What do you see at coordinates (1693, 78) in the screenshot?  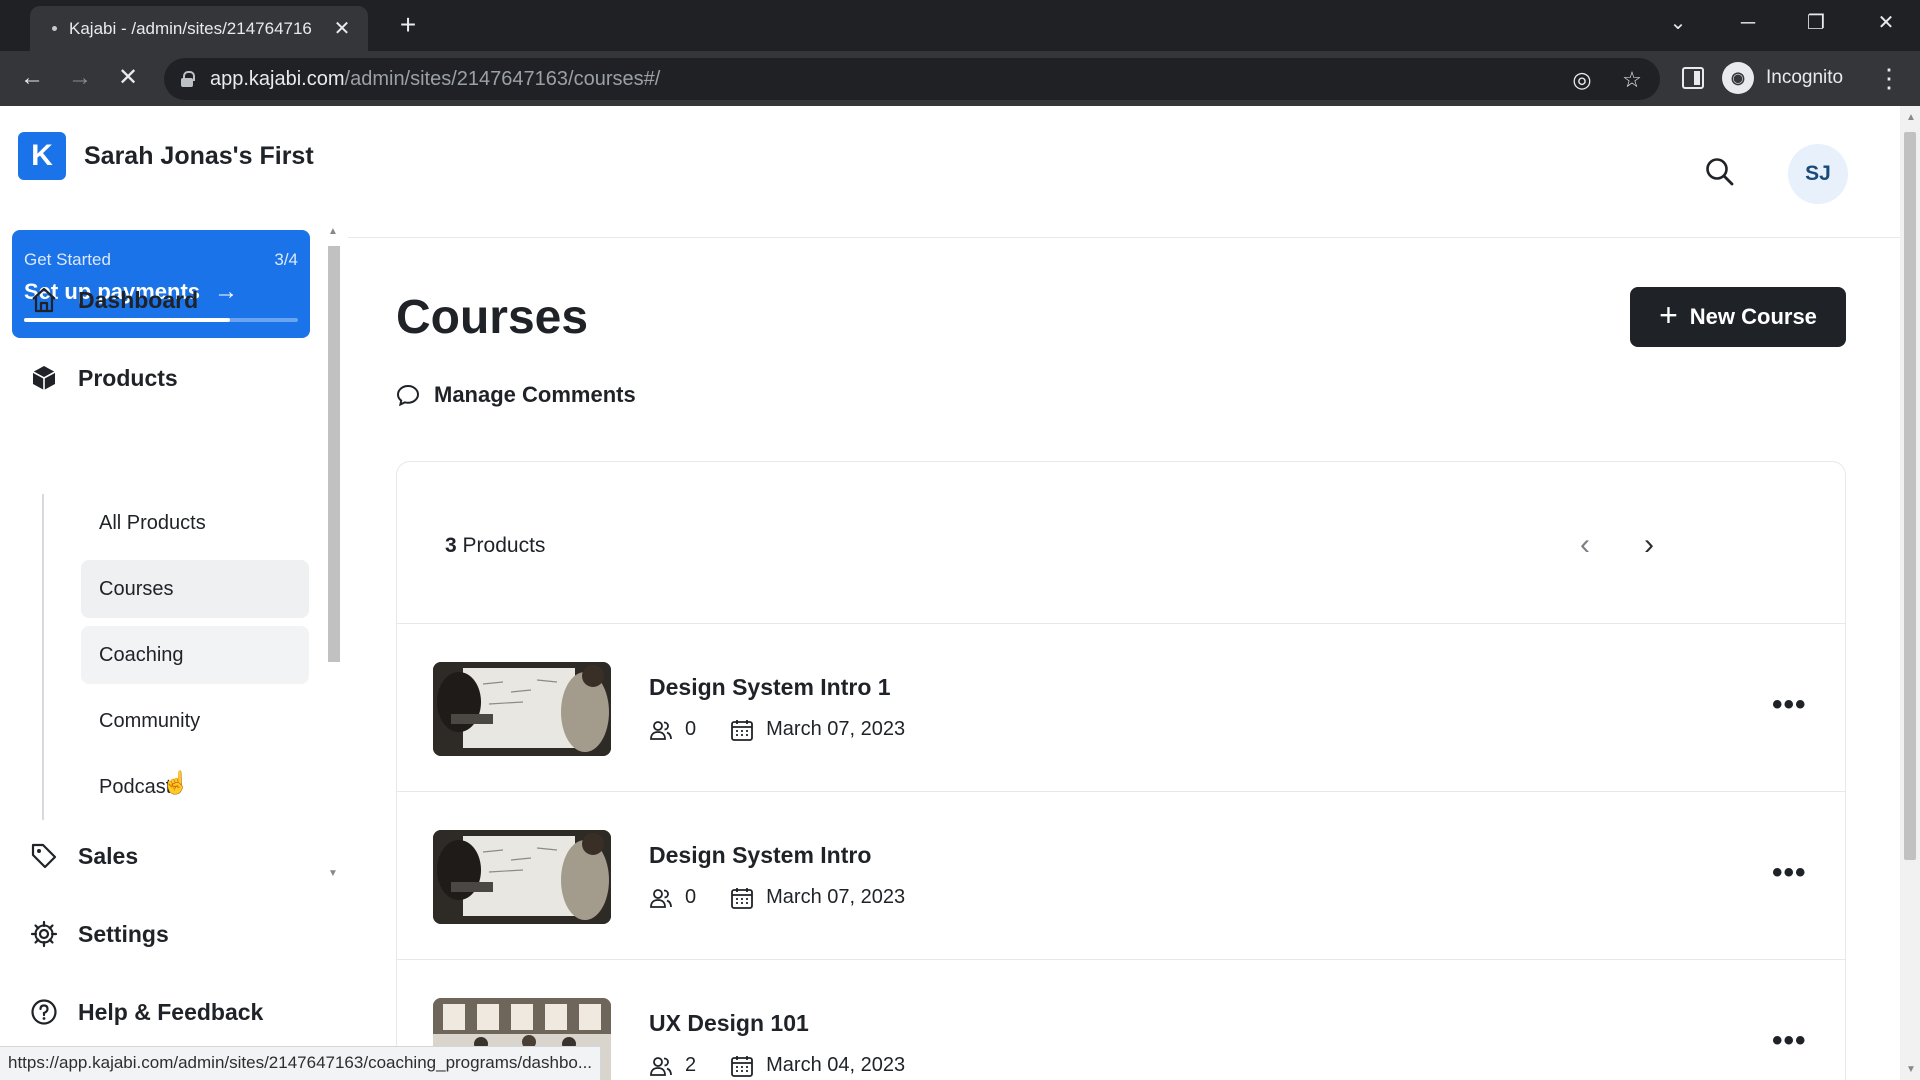 I see `side-panel-icon` at bounding box center [1693, 78].